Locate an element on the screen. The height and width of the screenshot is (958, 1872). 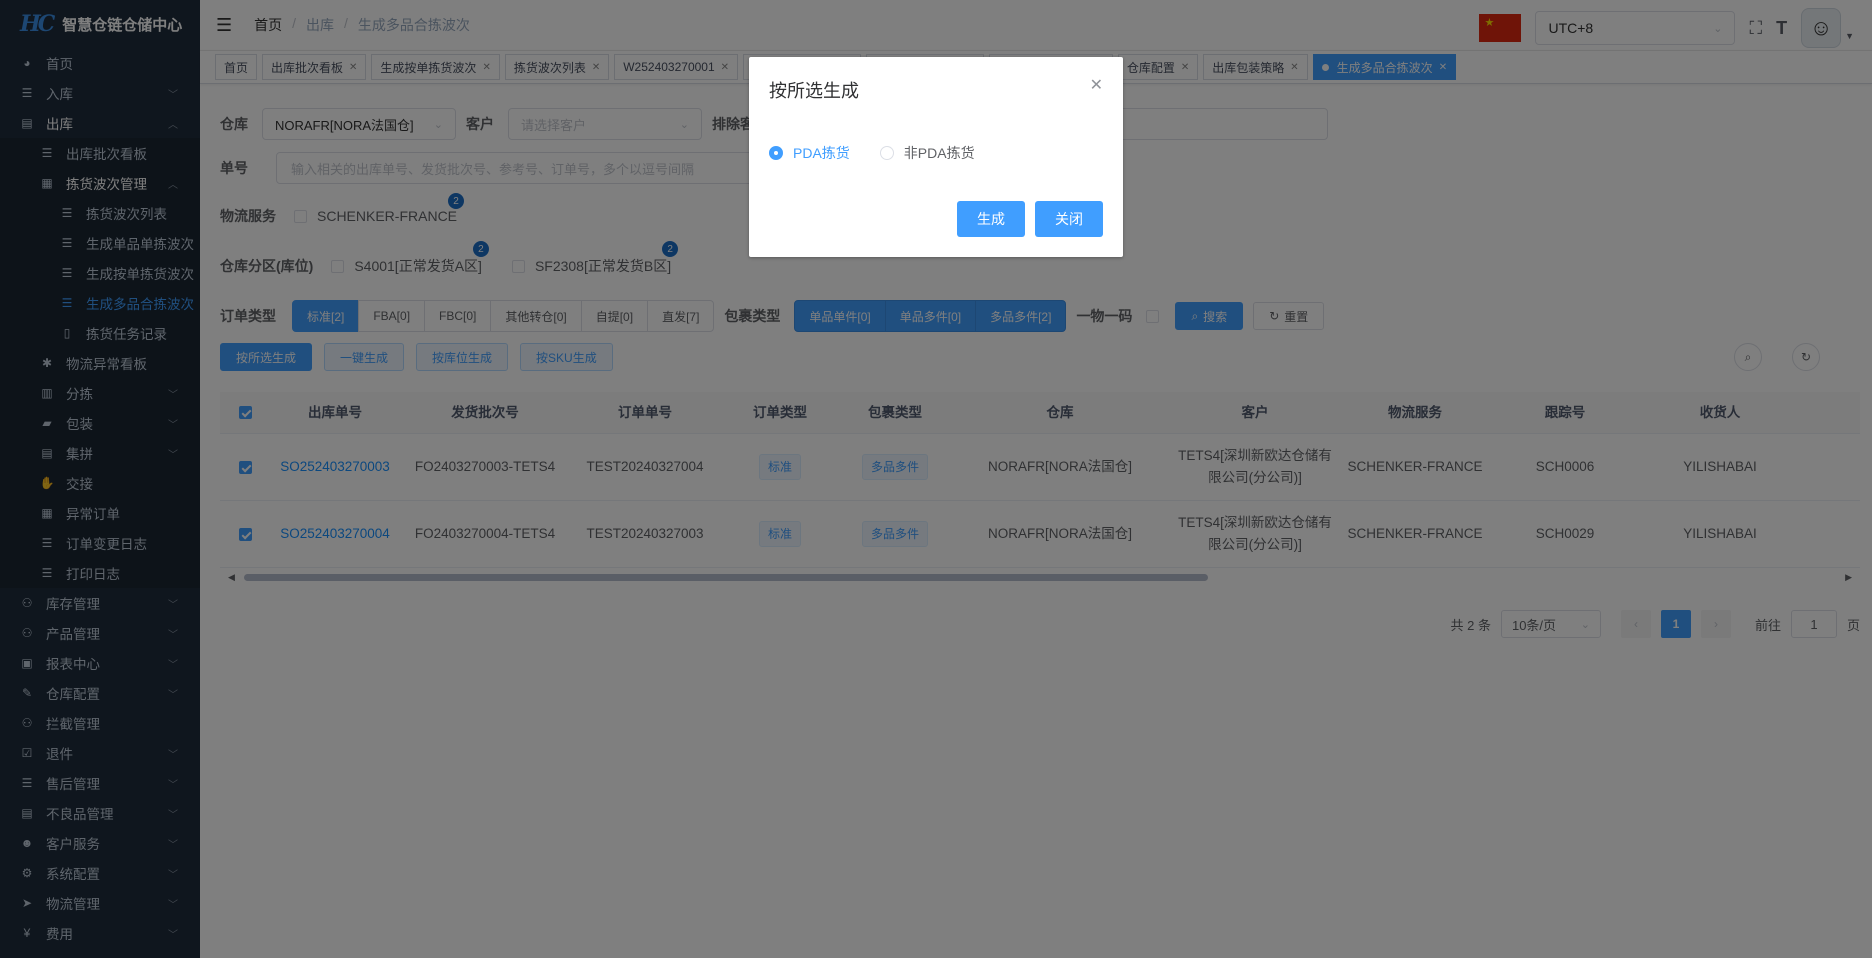
generate-dialog: 按所选生成 ✕ PDA拣货 非PDA拣货 生成 关闭 is located at coordinates (936, 157).